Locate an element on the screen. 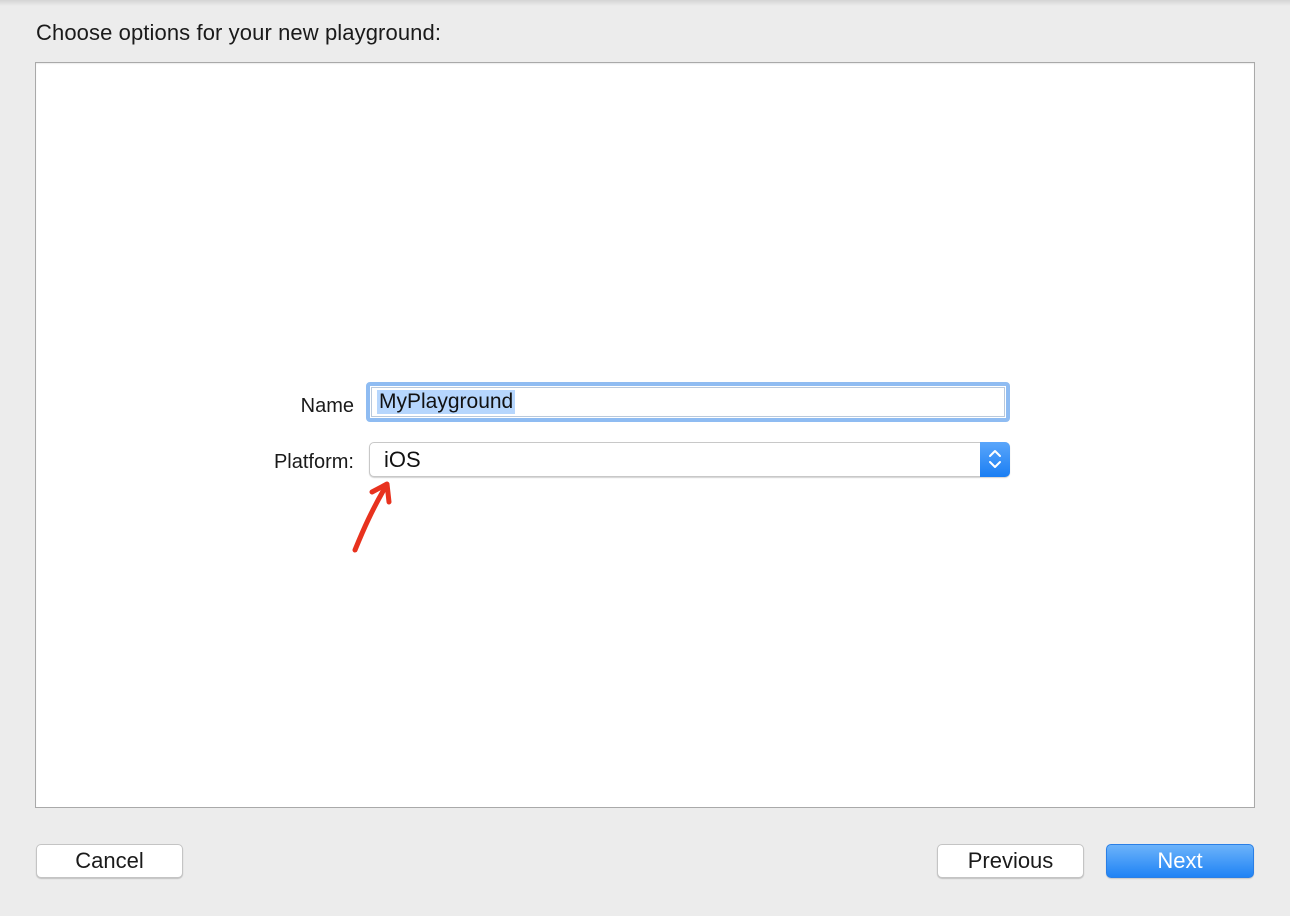 The height and width of the screenshot is (916, 1290). name-field-value: MyPlayground is located at coordinates (446, 402).